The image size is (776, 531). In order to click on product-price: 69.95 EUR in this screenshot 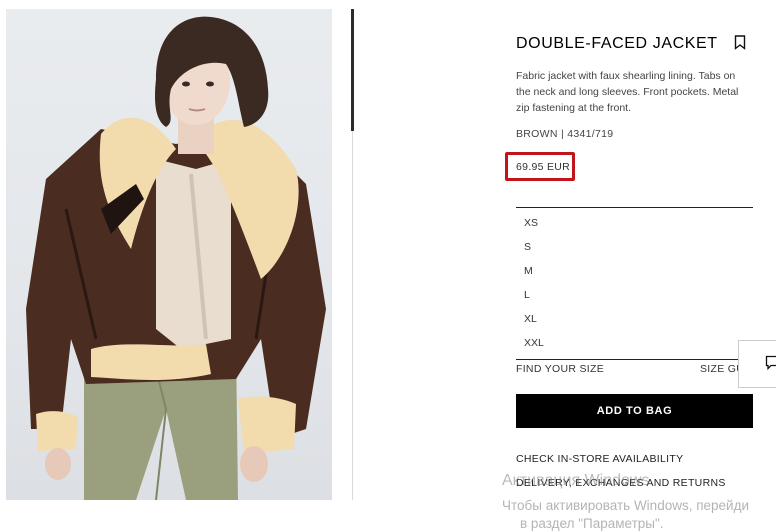, I will do `click(543, 167)`.